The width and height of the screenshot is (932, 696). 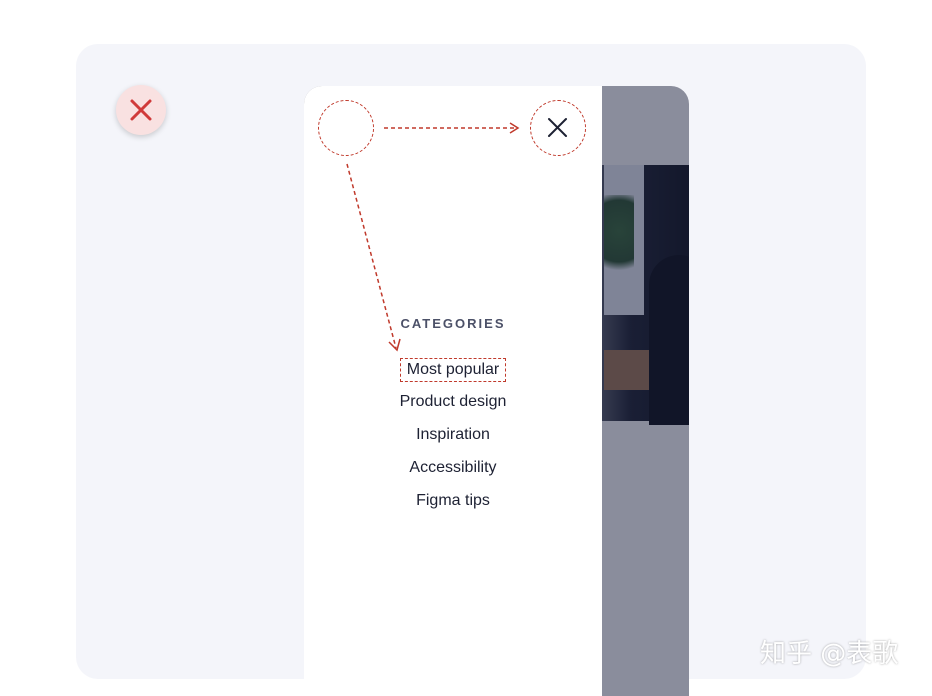 I want to click on watermark: 知乎 @表歌, so click(x=829, y=654).